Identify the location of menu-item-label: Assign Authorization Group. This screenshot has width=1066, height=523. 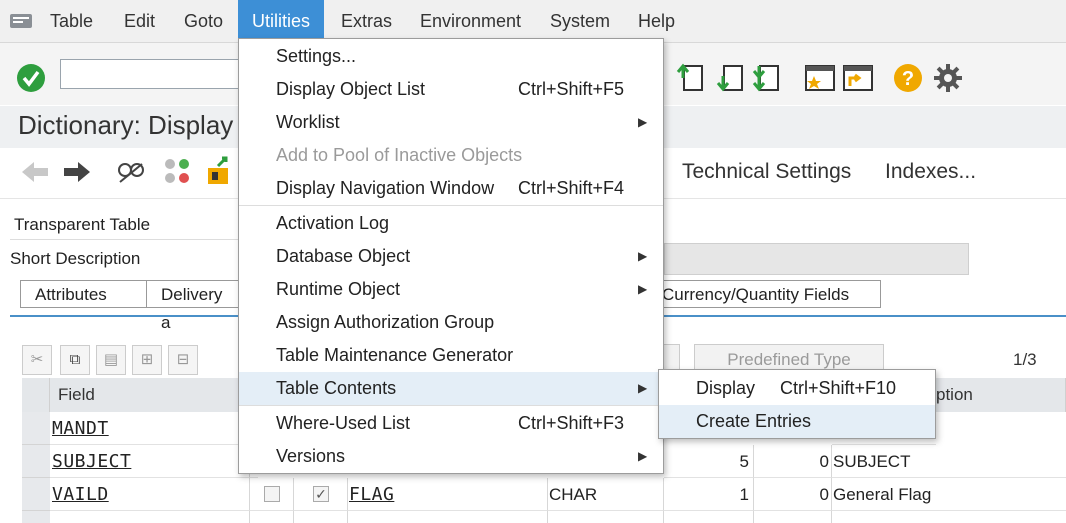
(385, 322).